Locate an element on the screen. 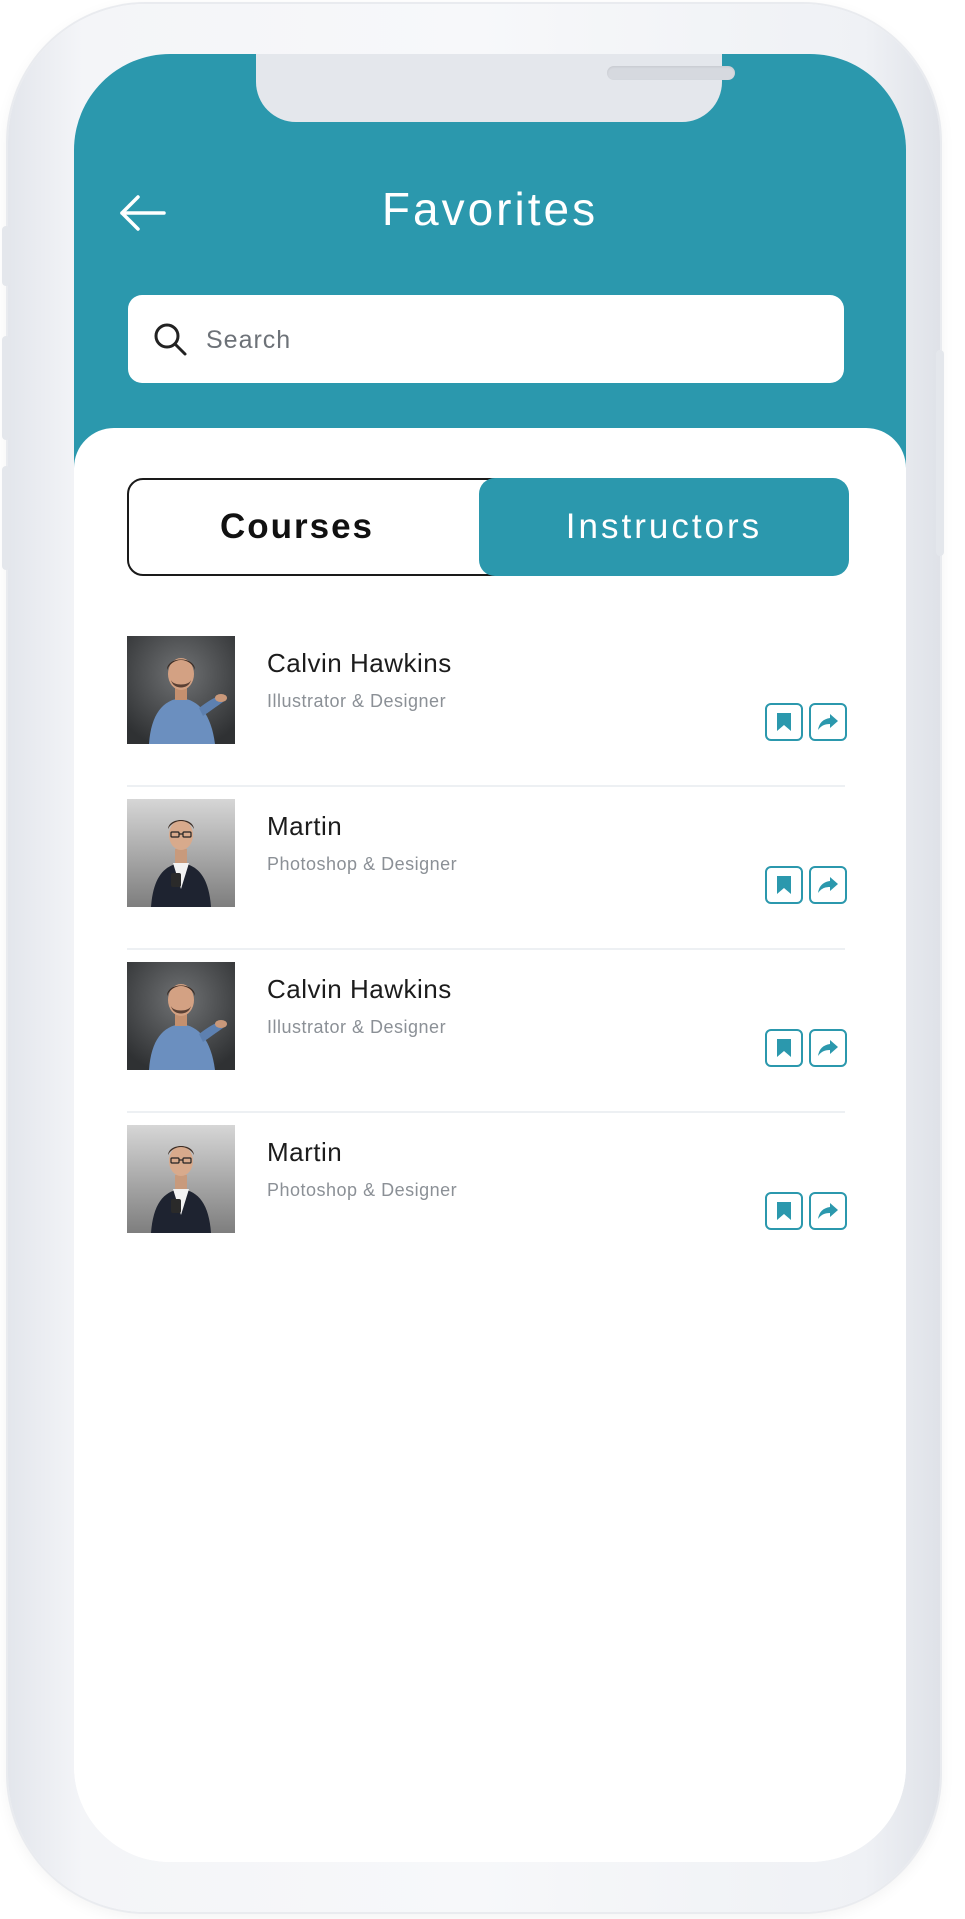  page-title: Favorites is located at coordinates (490, 209).